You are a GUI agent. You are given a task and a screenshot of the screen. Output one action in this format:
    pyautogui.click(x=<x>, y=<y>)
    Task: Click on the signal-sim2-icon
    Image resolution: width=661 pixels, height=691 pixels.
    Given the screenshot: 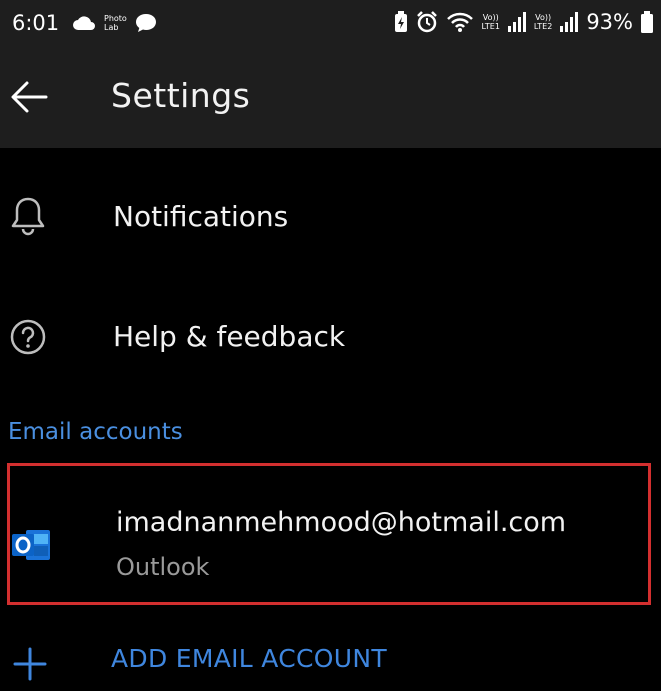 What is the action you would take?
    pyautogui.click(x=569, y=22)
    